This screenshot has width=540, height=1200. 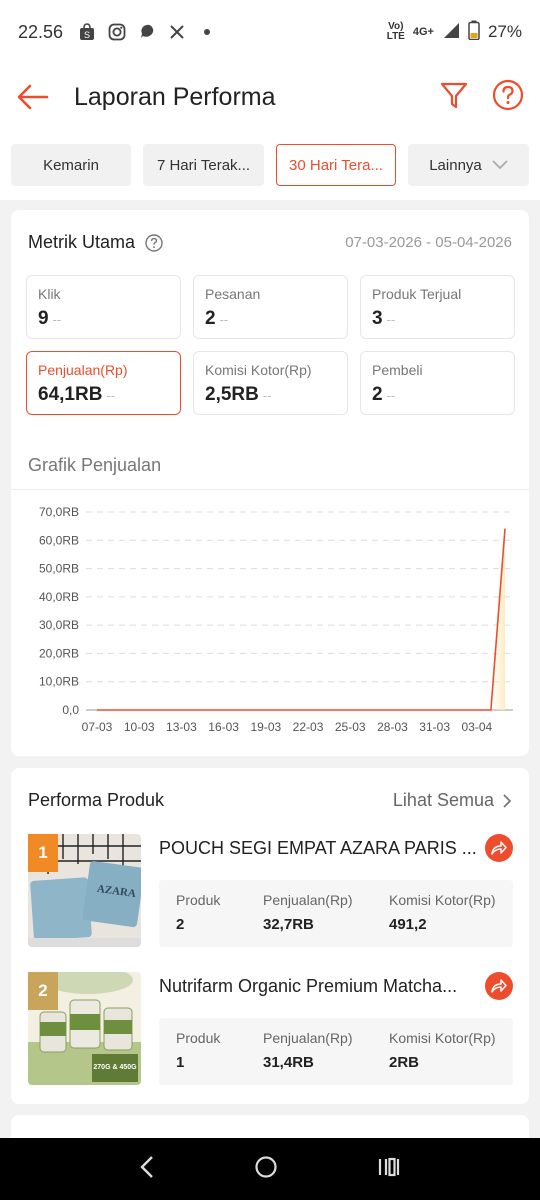 What do you see at coordinates (43, 318) in the screenshot?
I see `metric-value: 9` at bounding box center [43, 318].